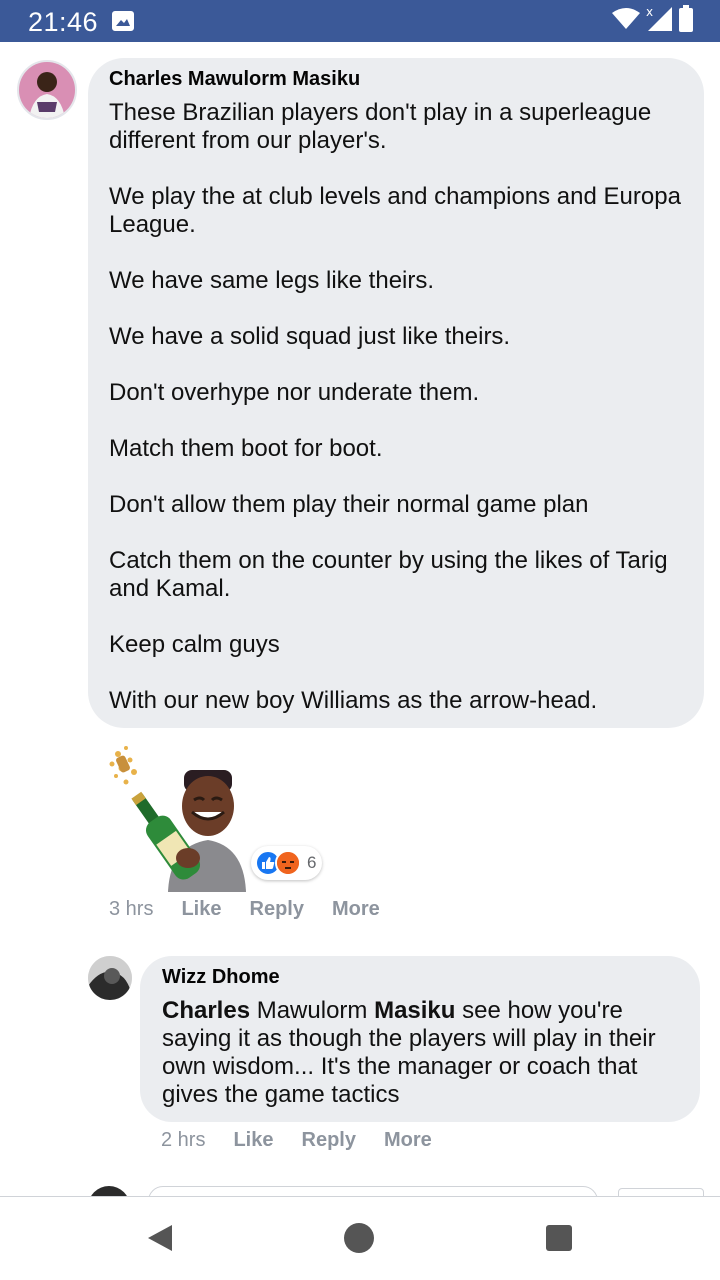  I want to click on reply-timestamp: 2 hrs, so click(183, 1140).